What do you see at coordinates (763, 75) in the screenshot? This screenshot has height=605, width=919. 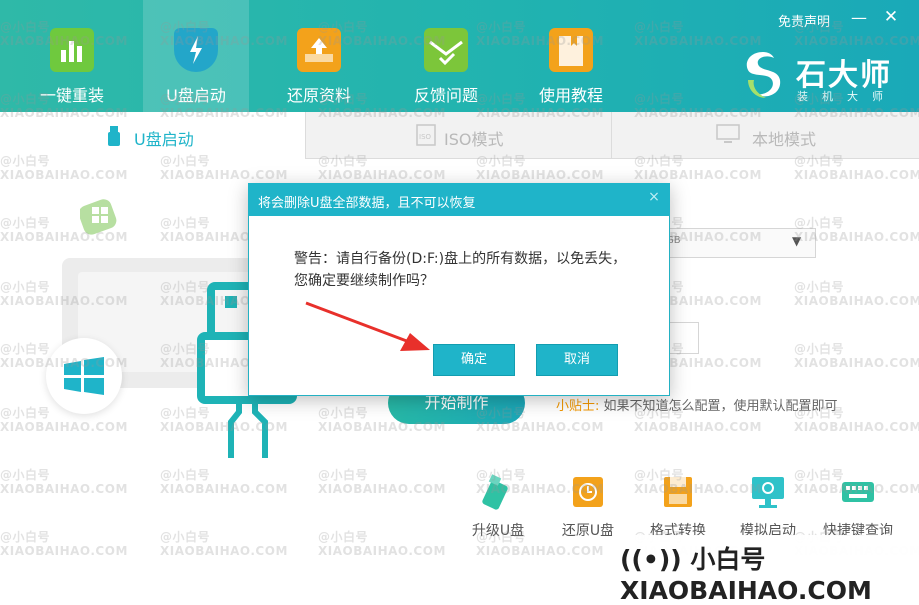 I see `brand-logo-icon` at bounding box center [763, 75].